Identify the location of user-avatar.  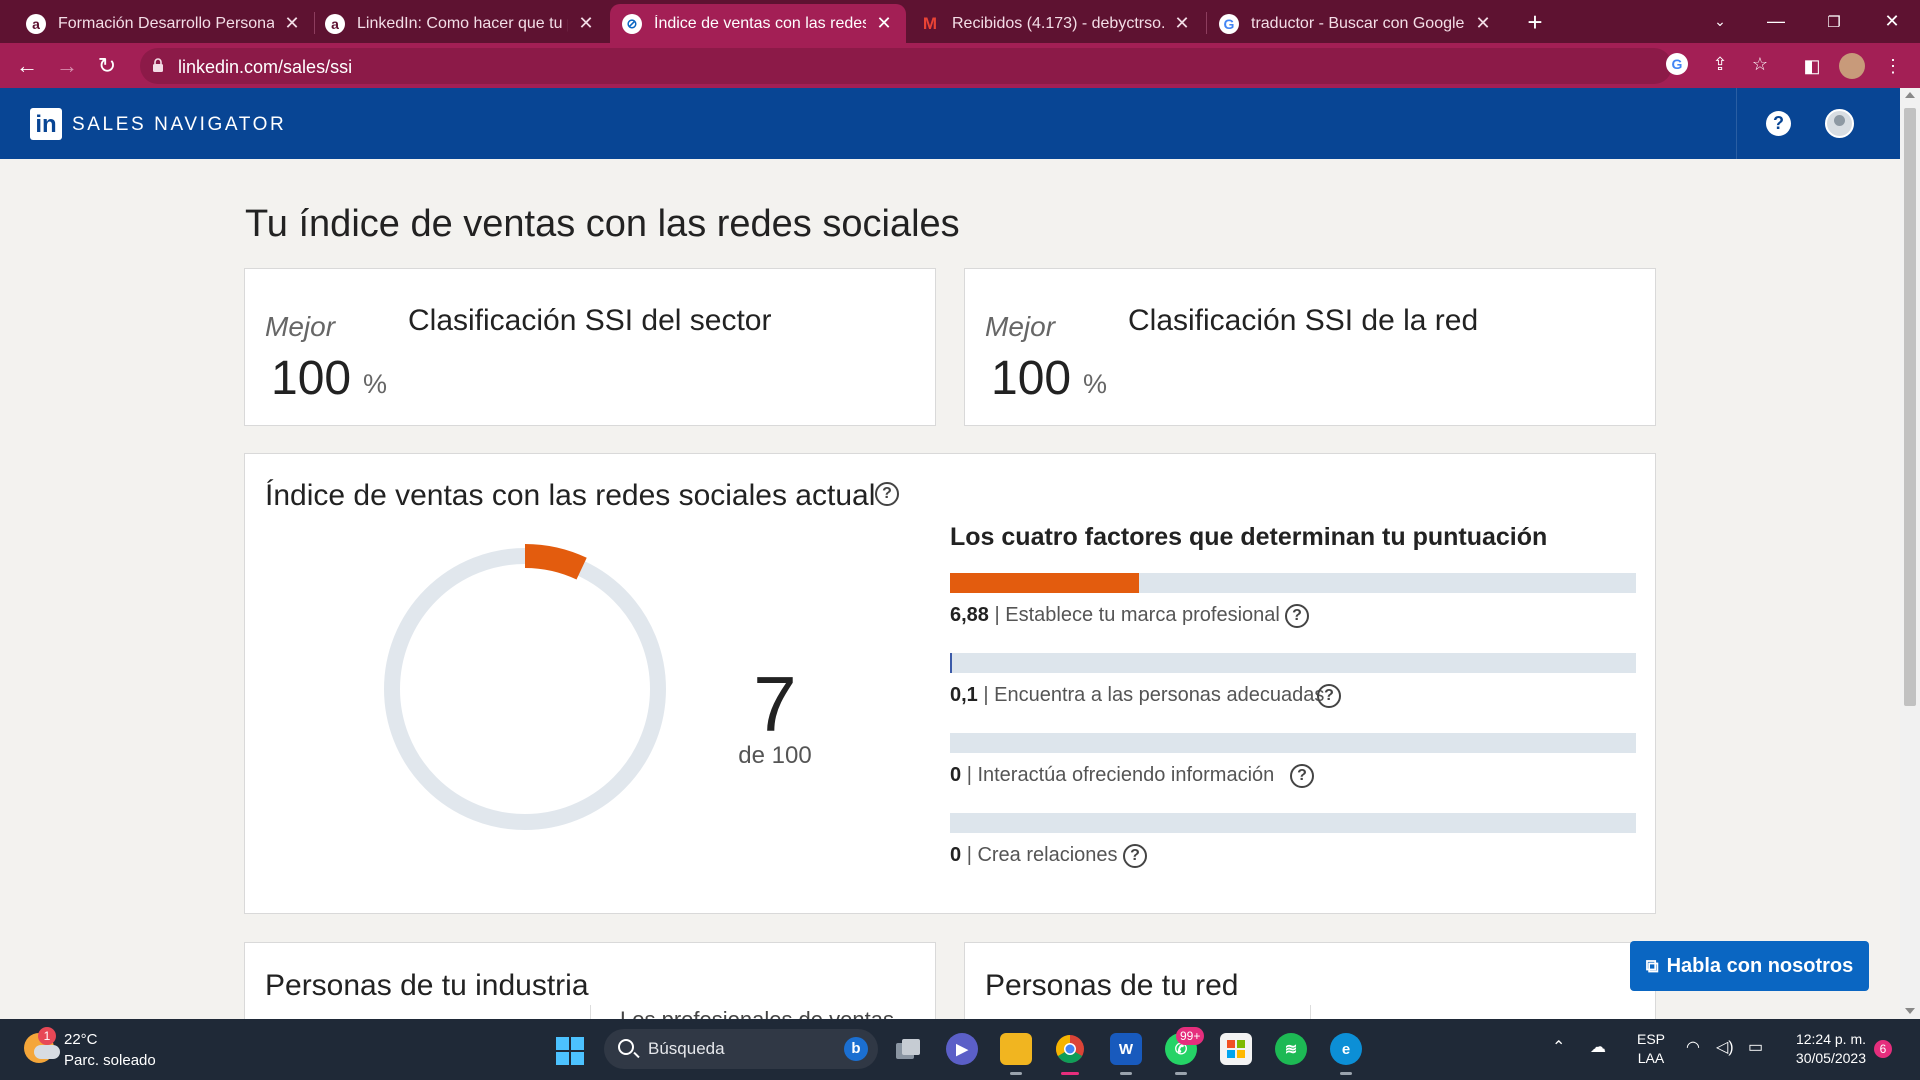
(1839, 123).